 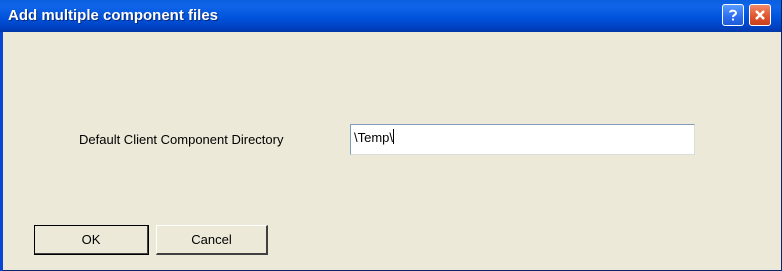 I want to click on close-button, so click(x=760, y=15).